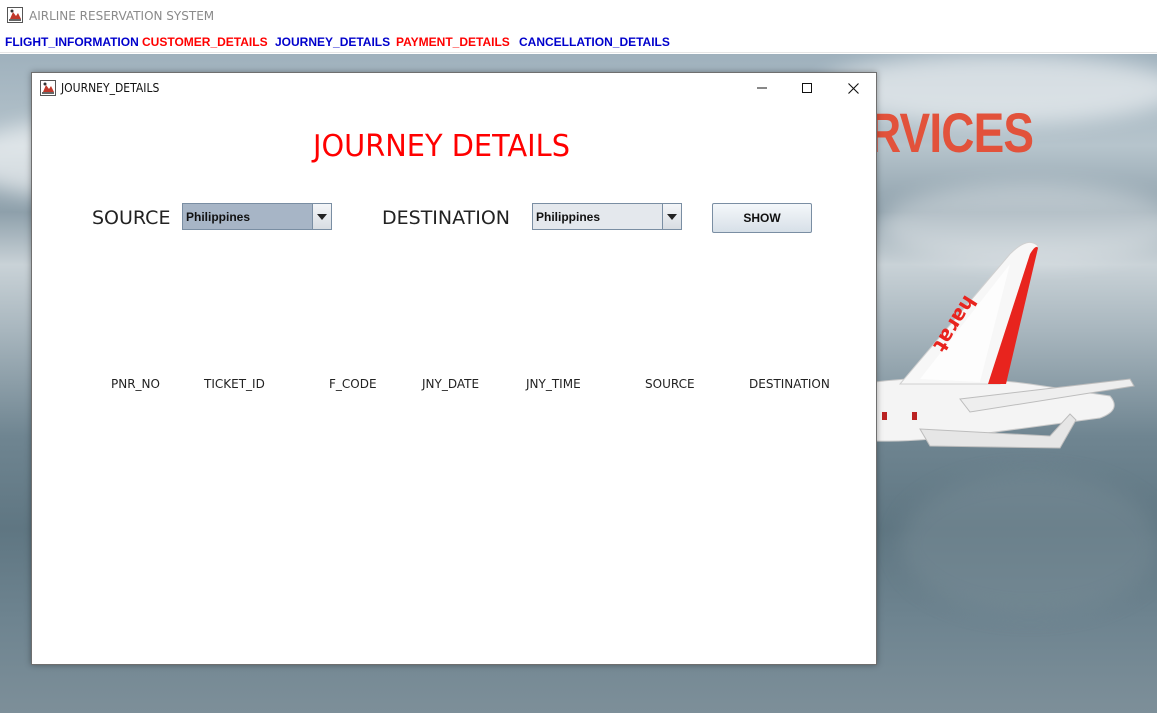 The image size is (1157, 713). I want to click on destination-label: DESTINATION, so click(446, 218).